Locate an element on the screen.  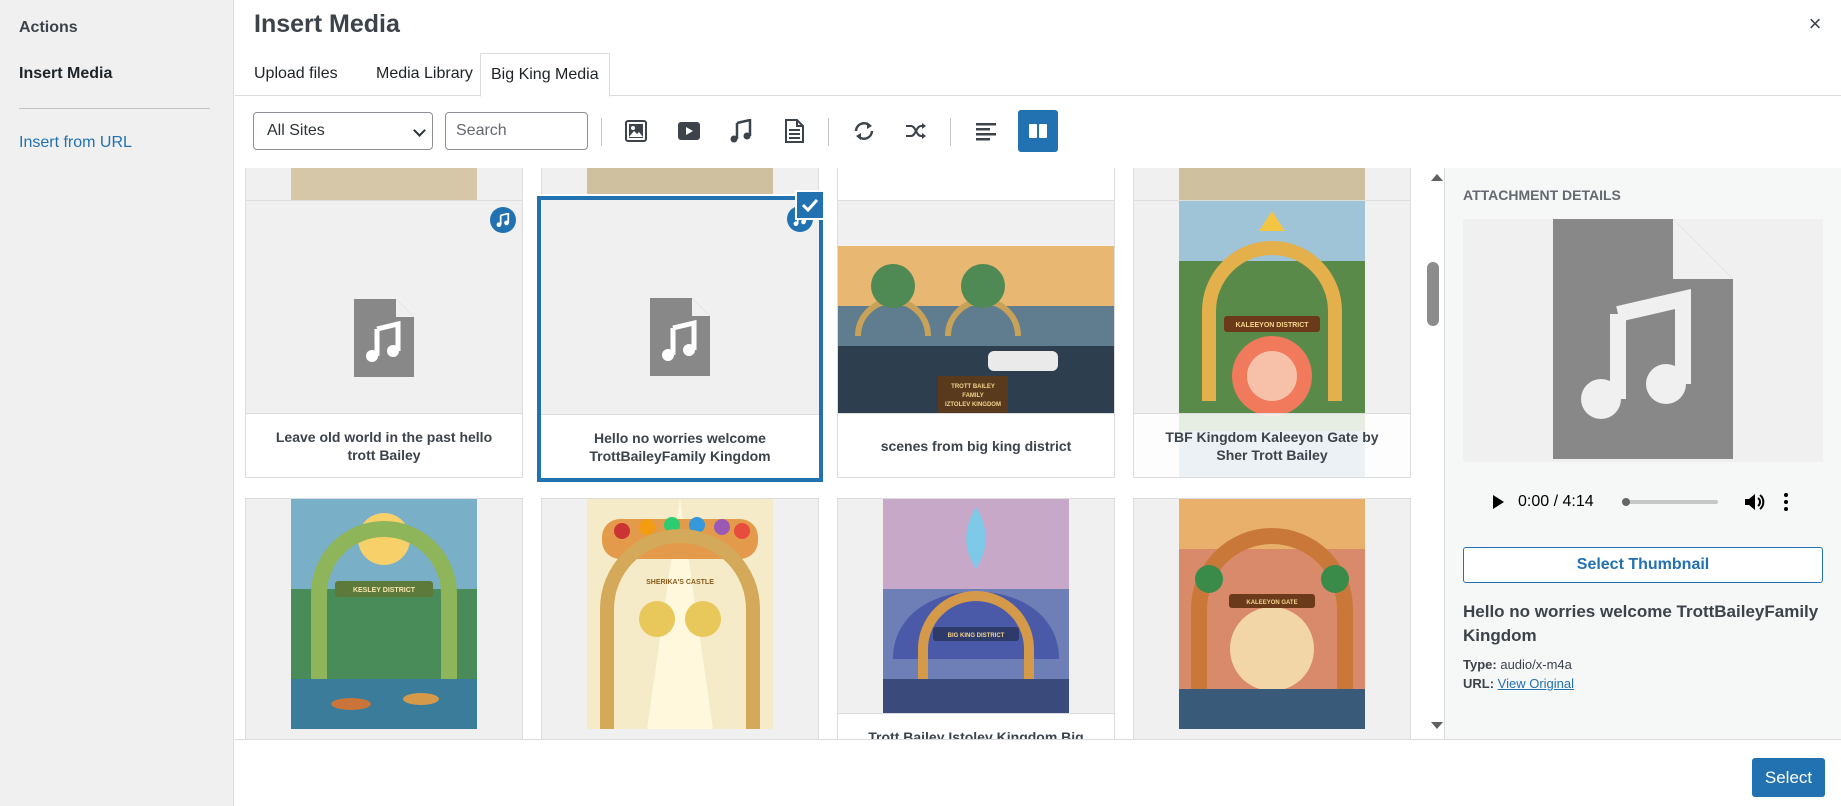
close-button: × is located at coordinates (1815, 24).